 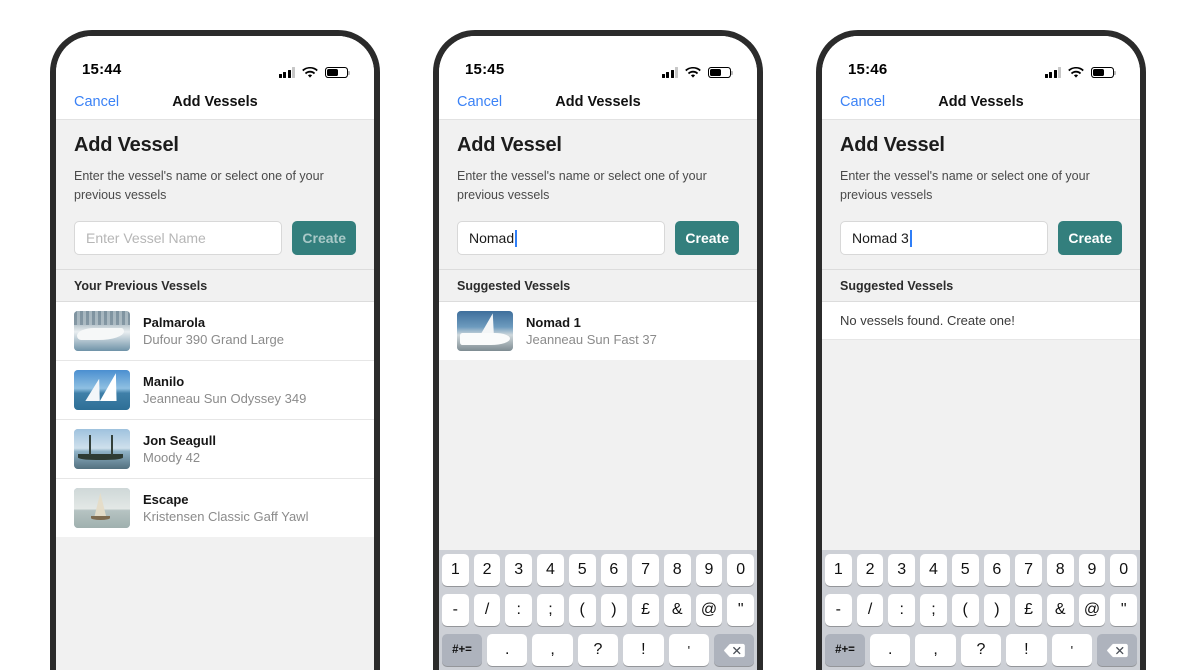 I want to click on wifi-icon, so click(x=310, y=72).